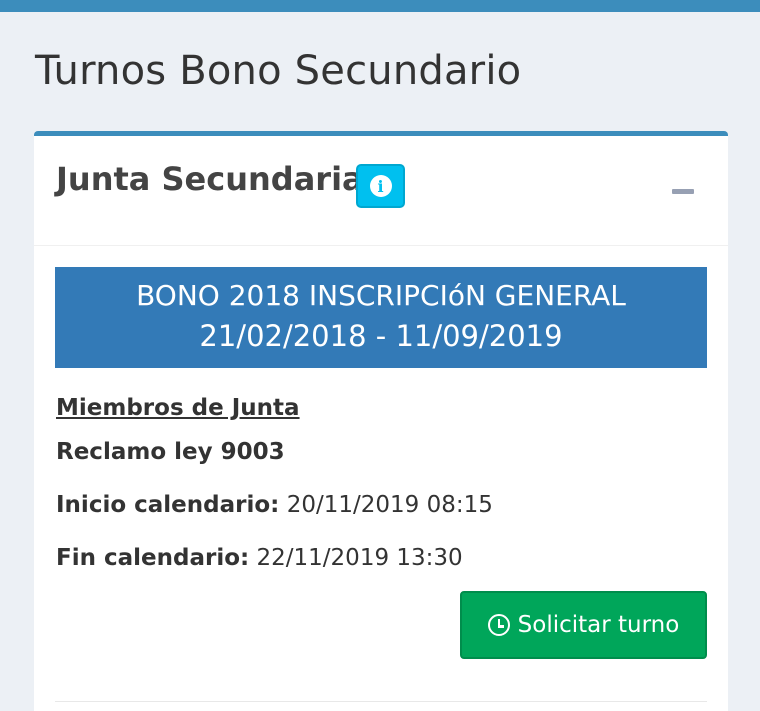 This screenshot has height=711, width=760. What do you see at coordinates (381, 295) in the screenshot?
I see `bono-title: BONO 2018 INSCRIPCIóN GENERAL` at bounding box center [381, 295].